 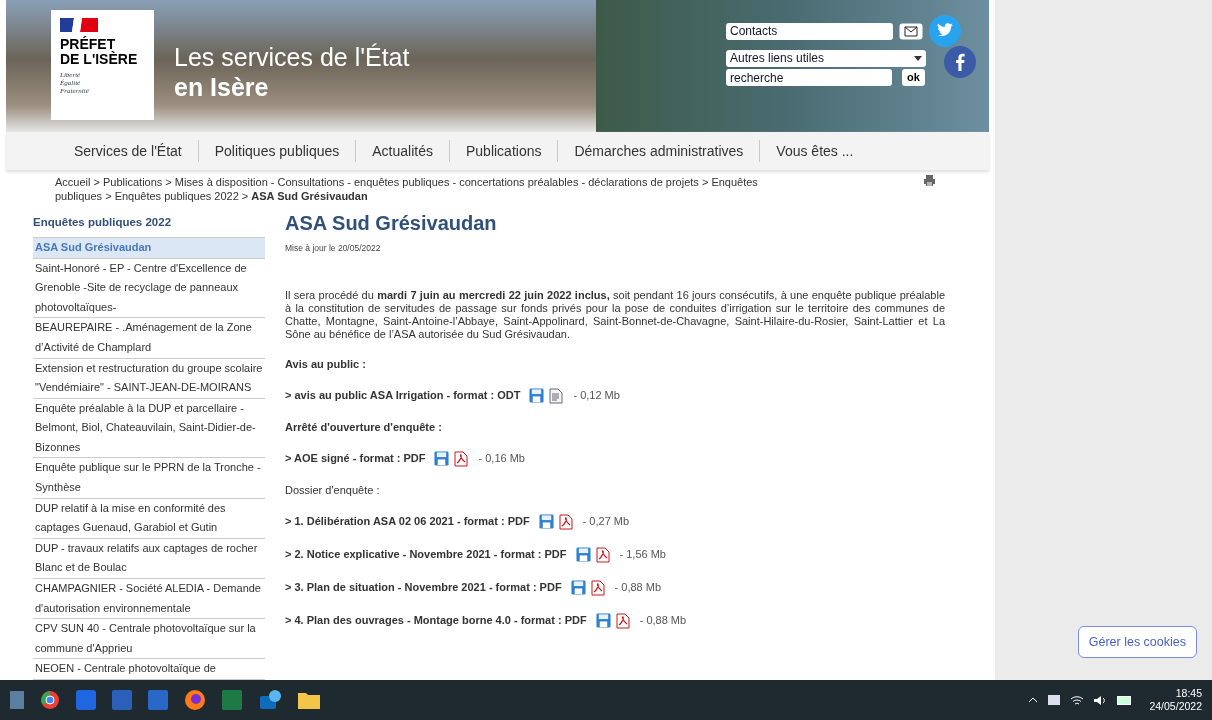 I want to click on intro-paragraph: Il sera procédé du mardi 7 juin au mercredi 22 juin 2022 inclus, soit pendant 16 jours consécutifs, à une enquête publique préalable à la constitution de servitudes de passage sur fonds privés pour la pose de conduites d’irrigation sur le territoire des communes de Chatte, Montagne, Saint-Antoine-l’Abbaye, Saint-Appolinard, Saint-Bonnet-de-Chavagne, Saint-Hilaire-du-Rosier, Saint-Lattier et La Sône au bénéfice de l’ASA autorisée du Sud Grésivaudan., so click(x=615, y=314).